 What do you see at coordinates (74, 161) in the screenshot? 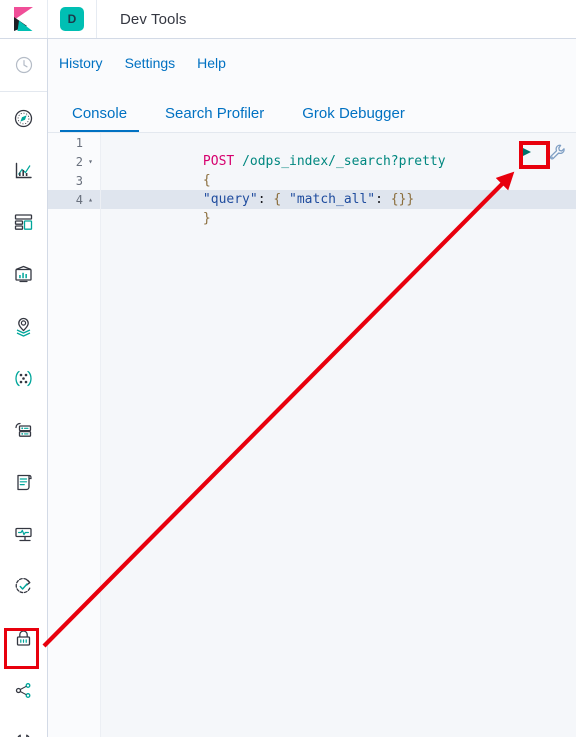
I see `gutter-line: 2 ▾` at bounding box center [74, 161].